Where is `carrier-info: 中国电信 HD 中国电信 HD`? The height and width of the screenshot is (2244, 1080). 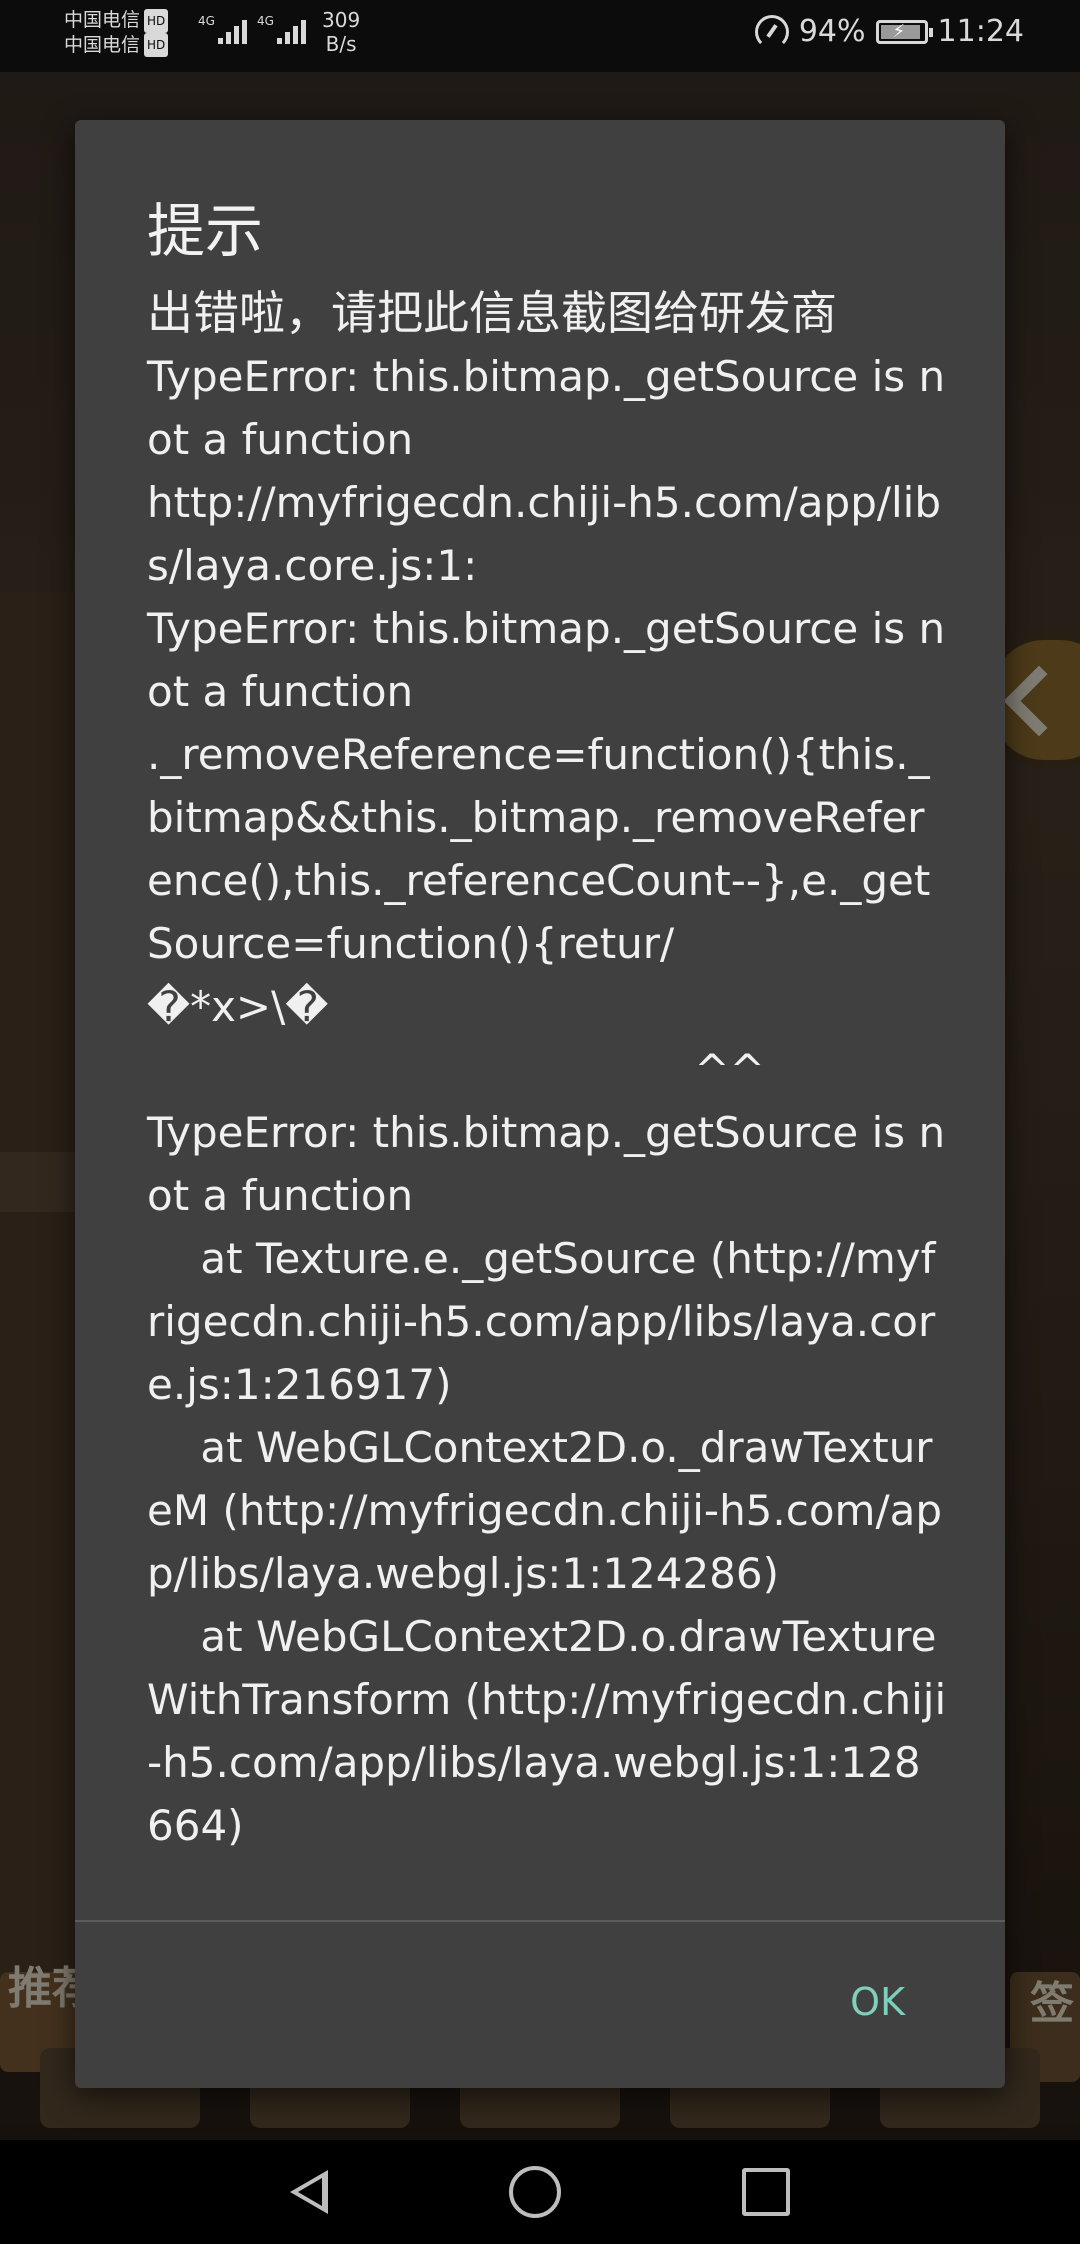 carrier-info: 中国电信 HD 中国电信 HD is located at coordinates (116, 32).